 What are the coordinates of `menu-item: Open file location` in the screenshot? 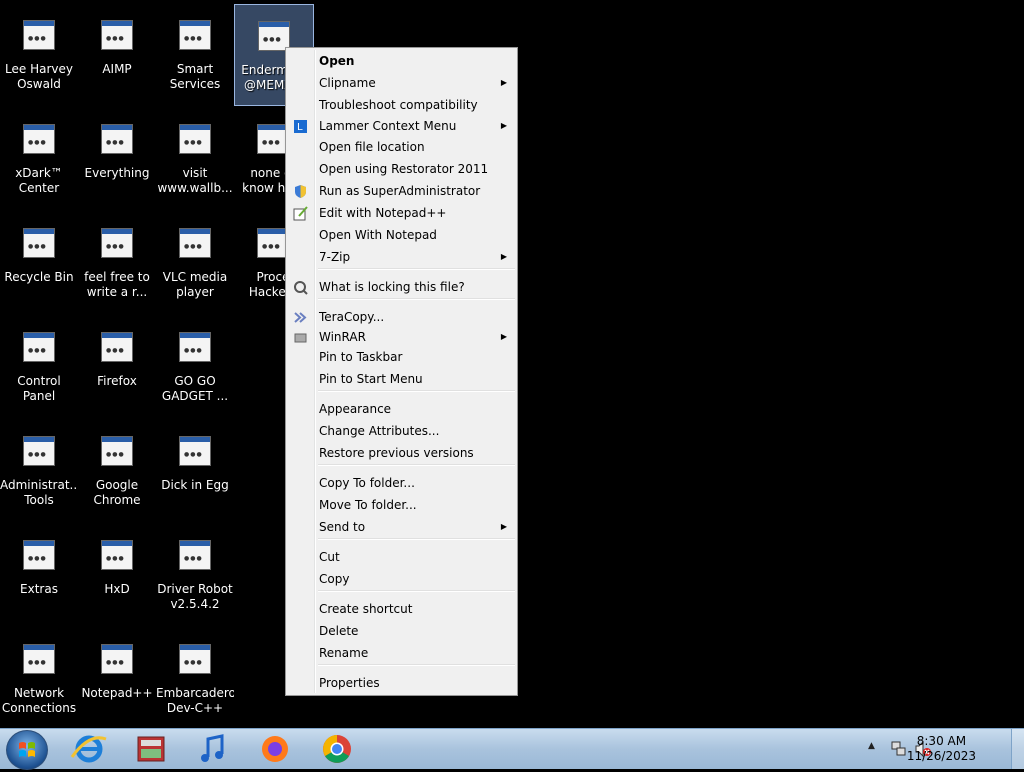 It's located at (401, 147).